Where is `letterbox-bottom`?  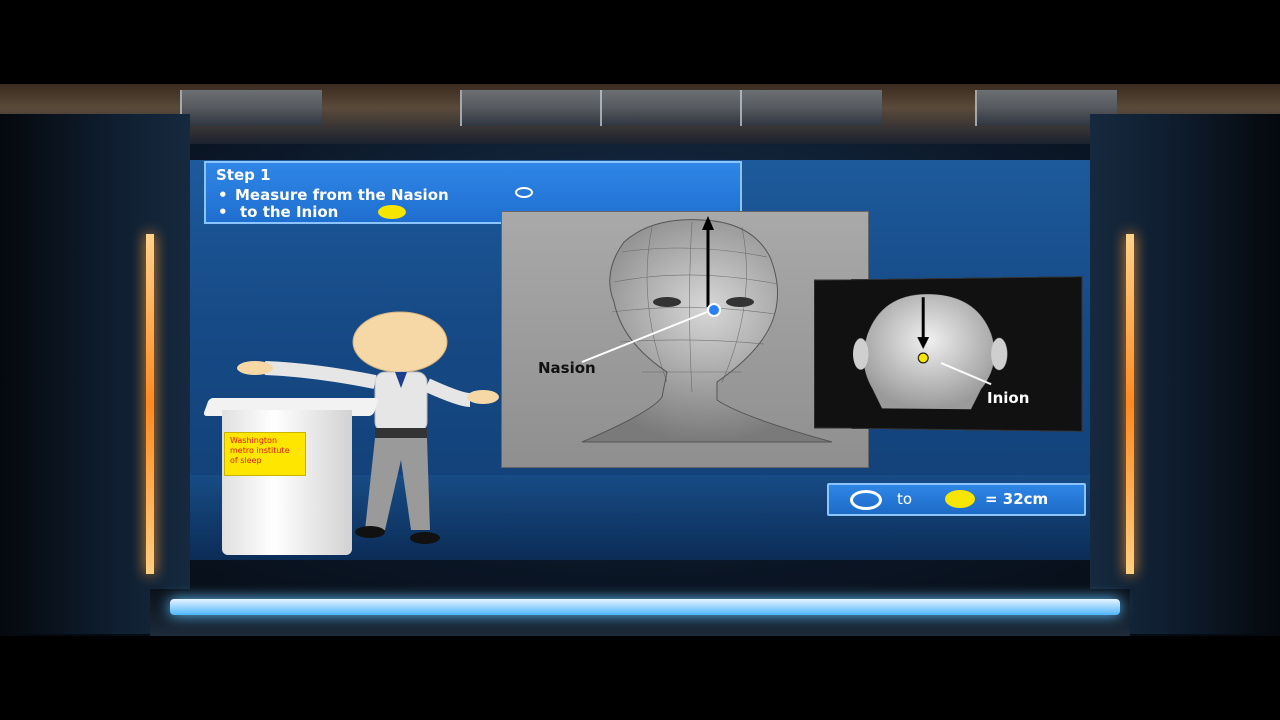
letterbox-bottom is located at coordinates (640, 678).